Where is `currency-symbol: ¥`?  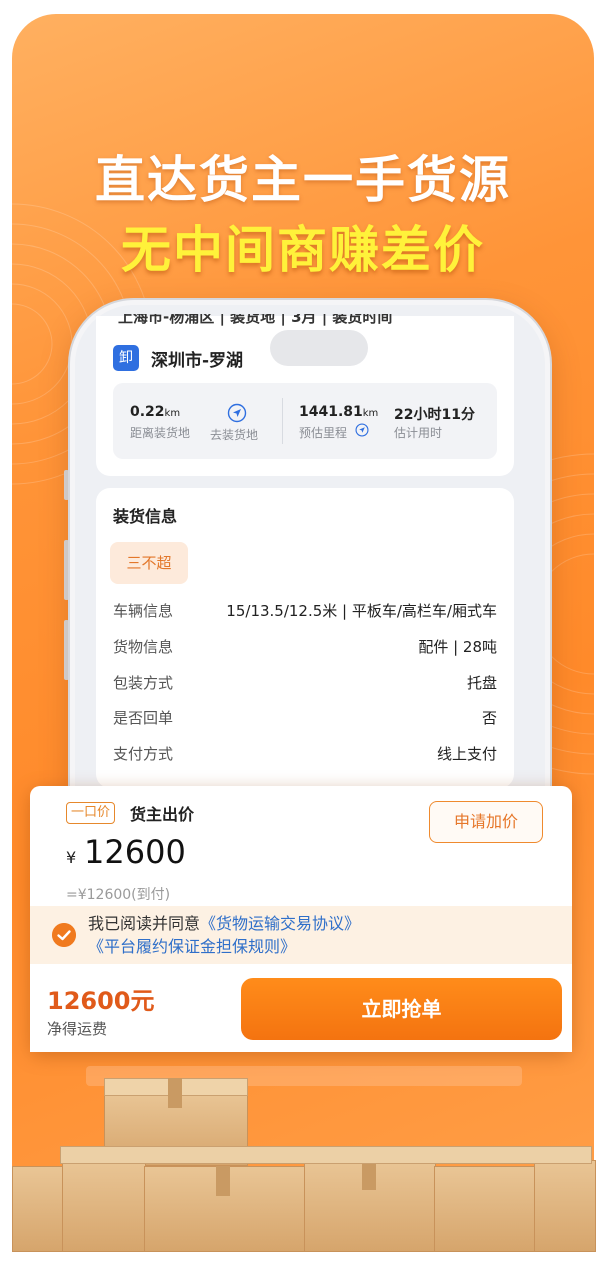 currency-symbol: ¥ is located at coordinates (71, 857).